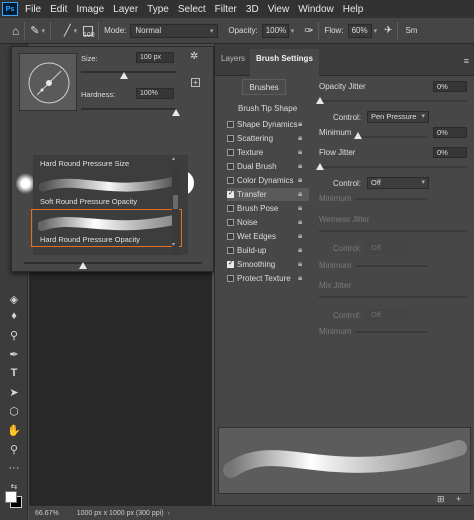 Image resolution: width=474 pixels, height=520 pixels. Describe the element at coordinates (14, 430) in the screenshot. I see `hand-tool-icon: ✋` at that location.